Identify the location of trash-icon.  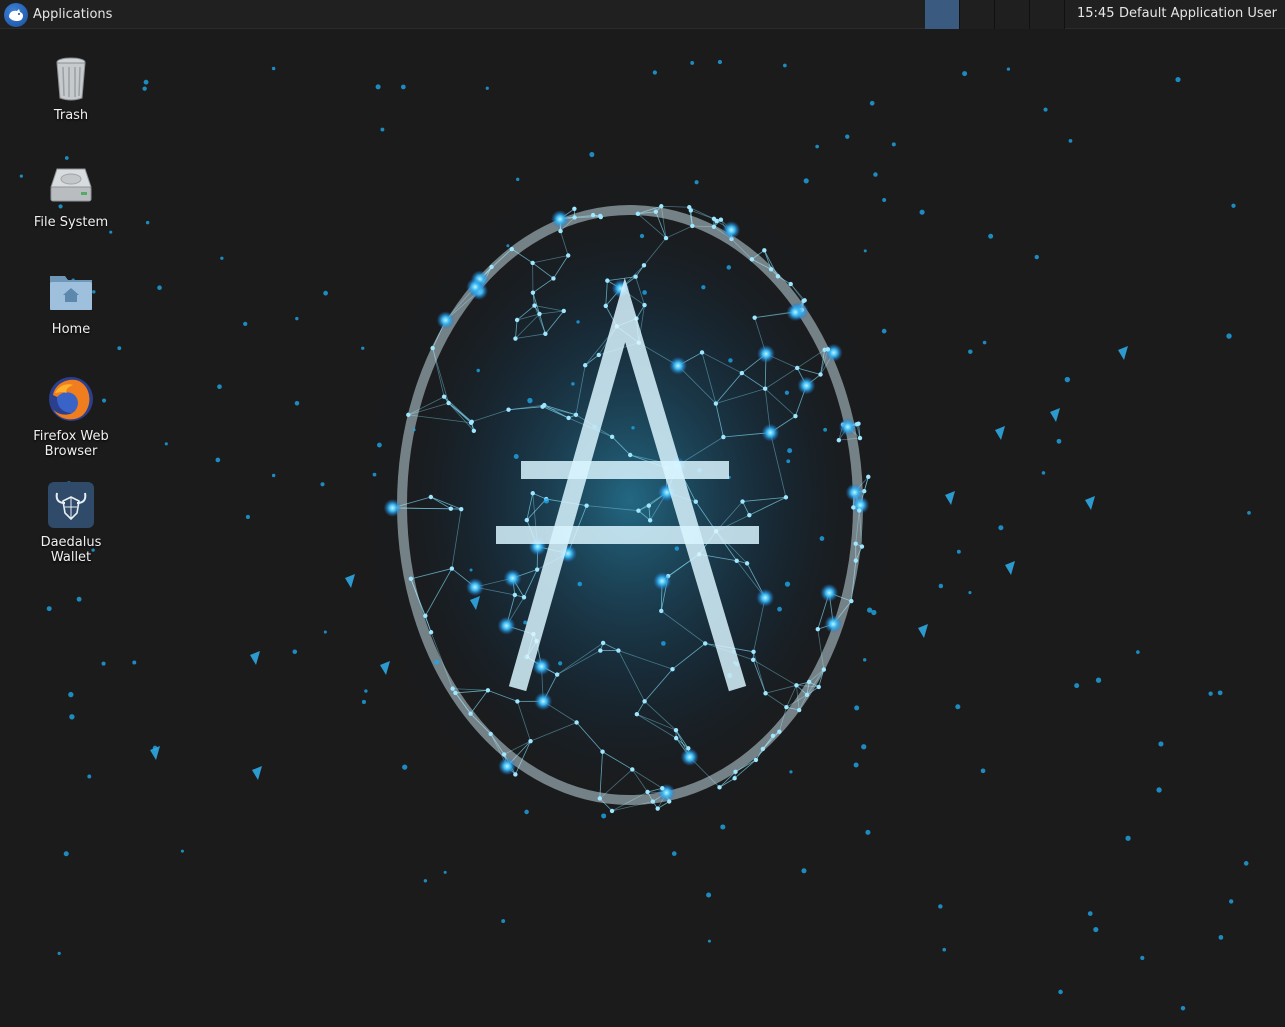
(71, 78).